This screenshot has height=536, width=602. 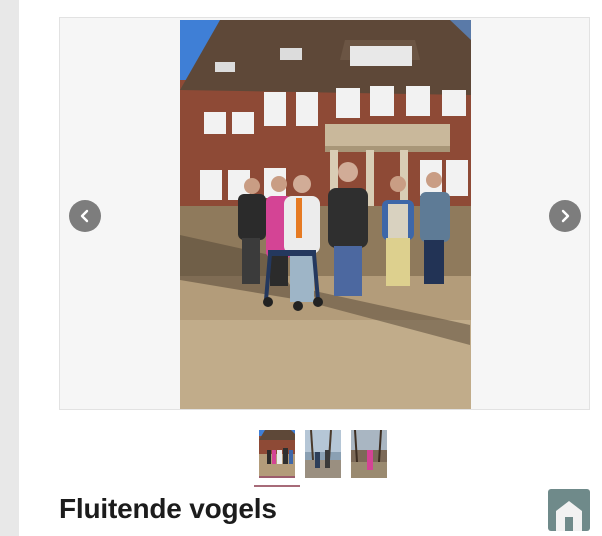 I want to click on carousel-next-button, so click(x=565, y=216).